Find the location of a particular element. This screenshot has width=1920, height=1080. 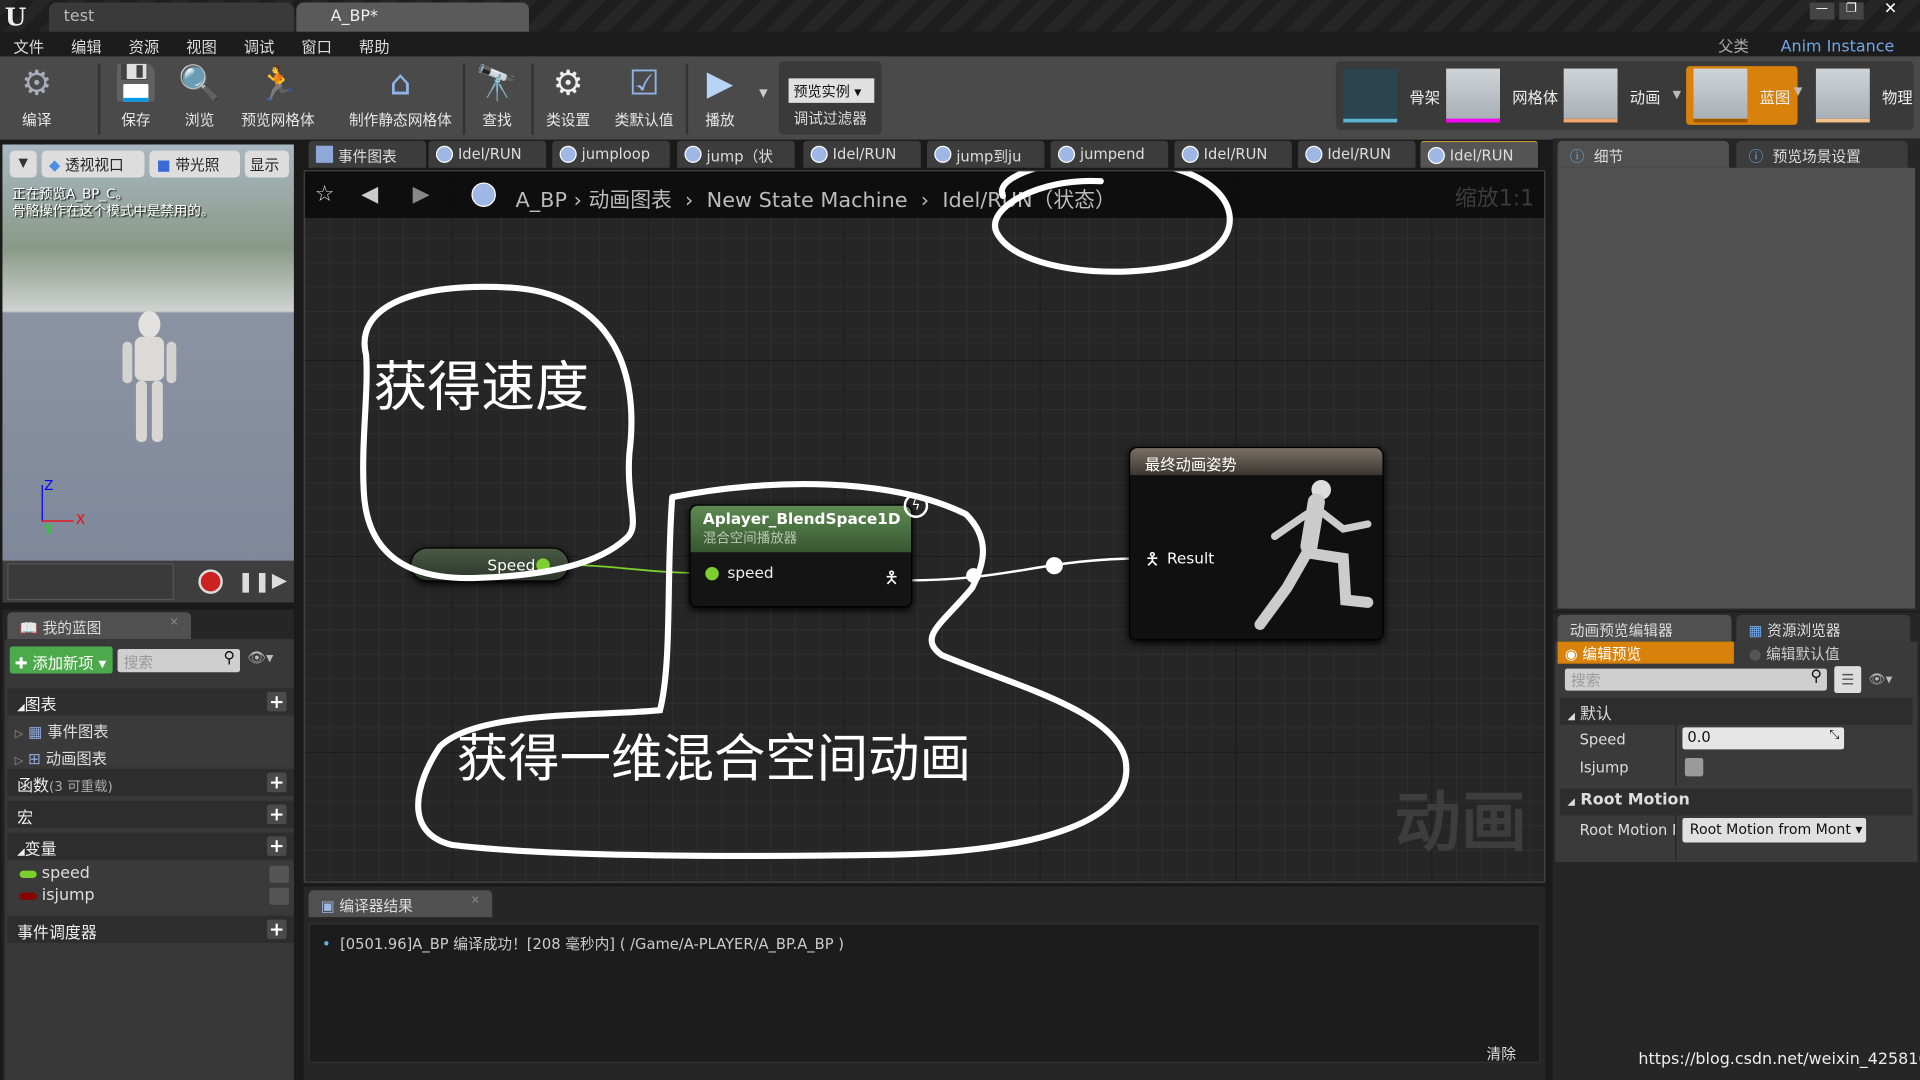

close-button: ✕ is located at coordinates (1890, 10).